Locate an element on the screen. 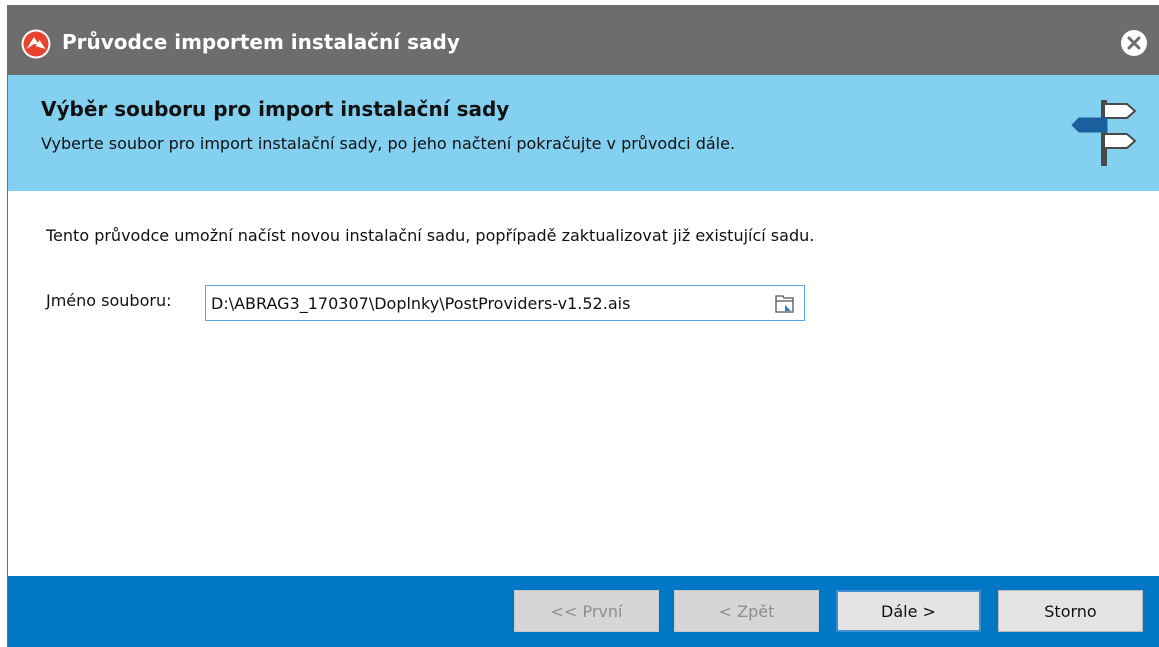  wizard-footer: << První < Zpět Dále > Storno is located at coordinates (583, 611).